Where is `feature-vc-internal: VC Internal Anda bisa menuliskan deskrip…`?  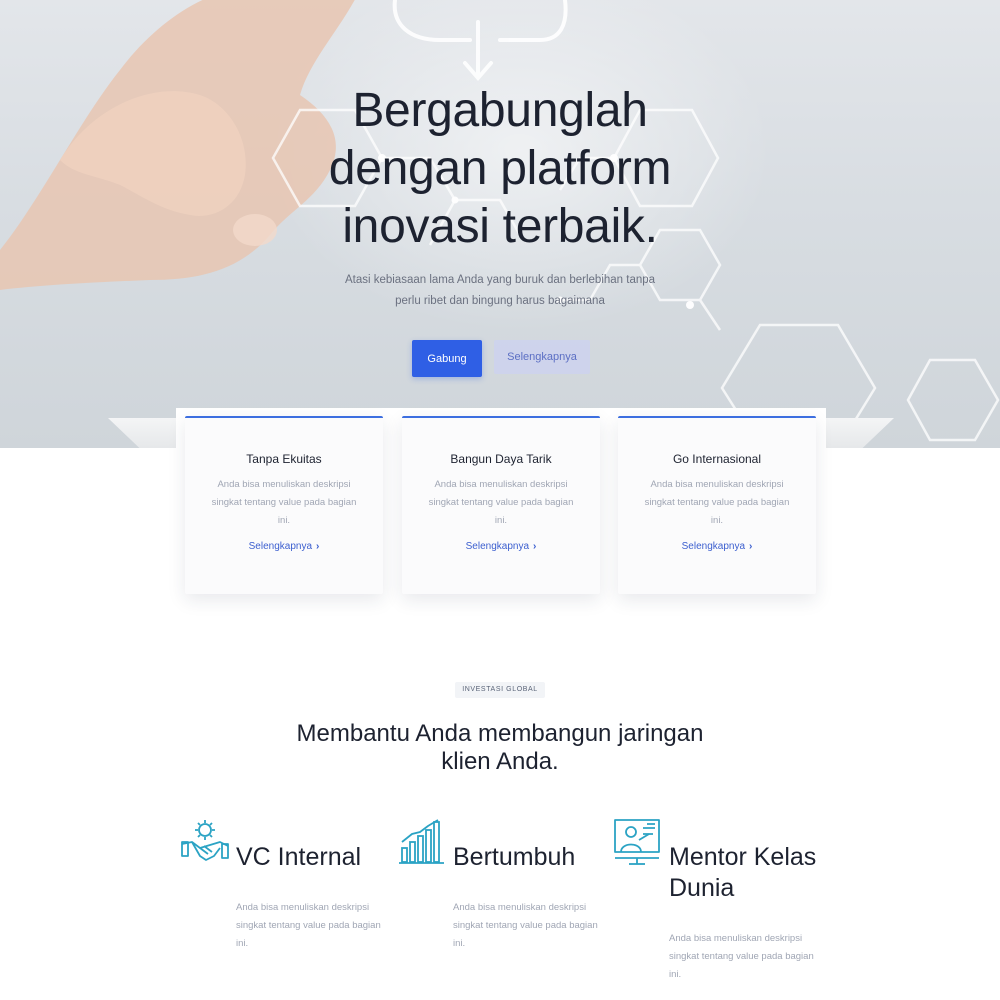
feature-vc-internal: VC Internal Anda bisa menuliskan deskrip… is located at coordinates (285, 893).